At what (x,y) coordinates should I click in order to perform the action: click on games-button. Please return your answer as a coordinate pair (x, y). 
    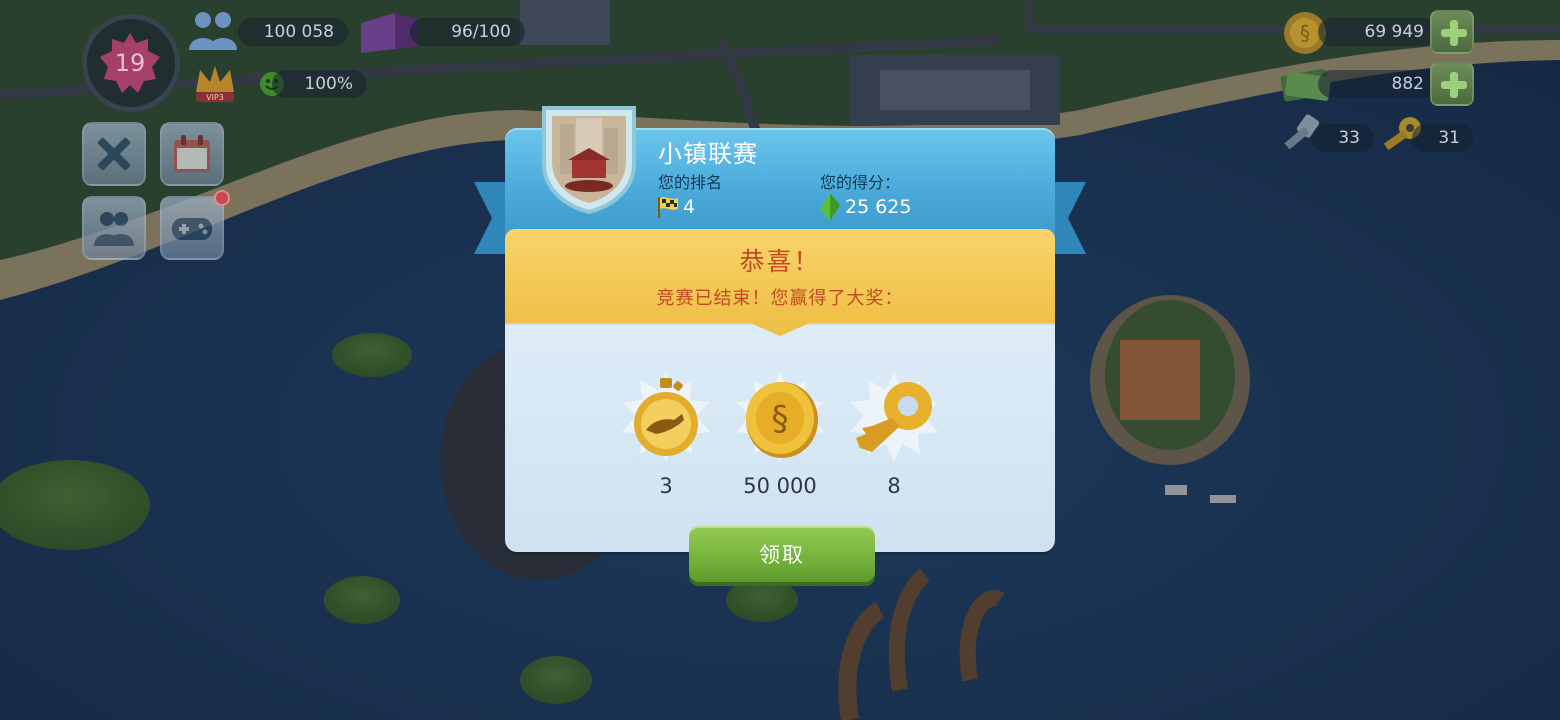
    Looking at the image, I should click on (192, 228).